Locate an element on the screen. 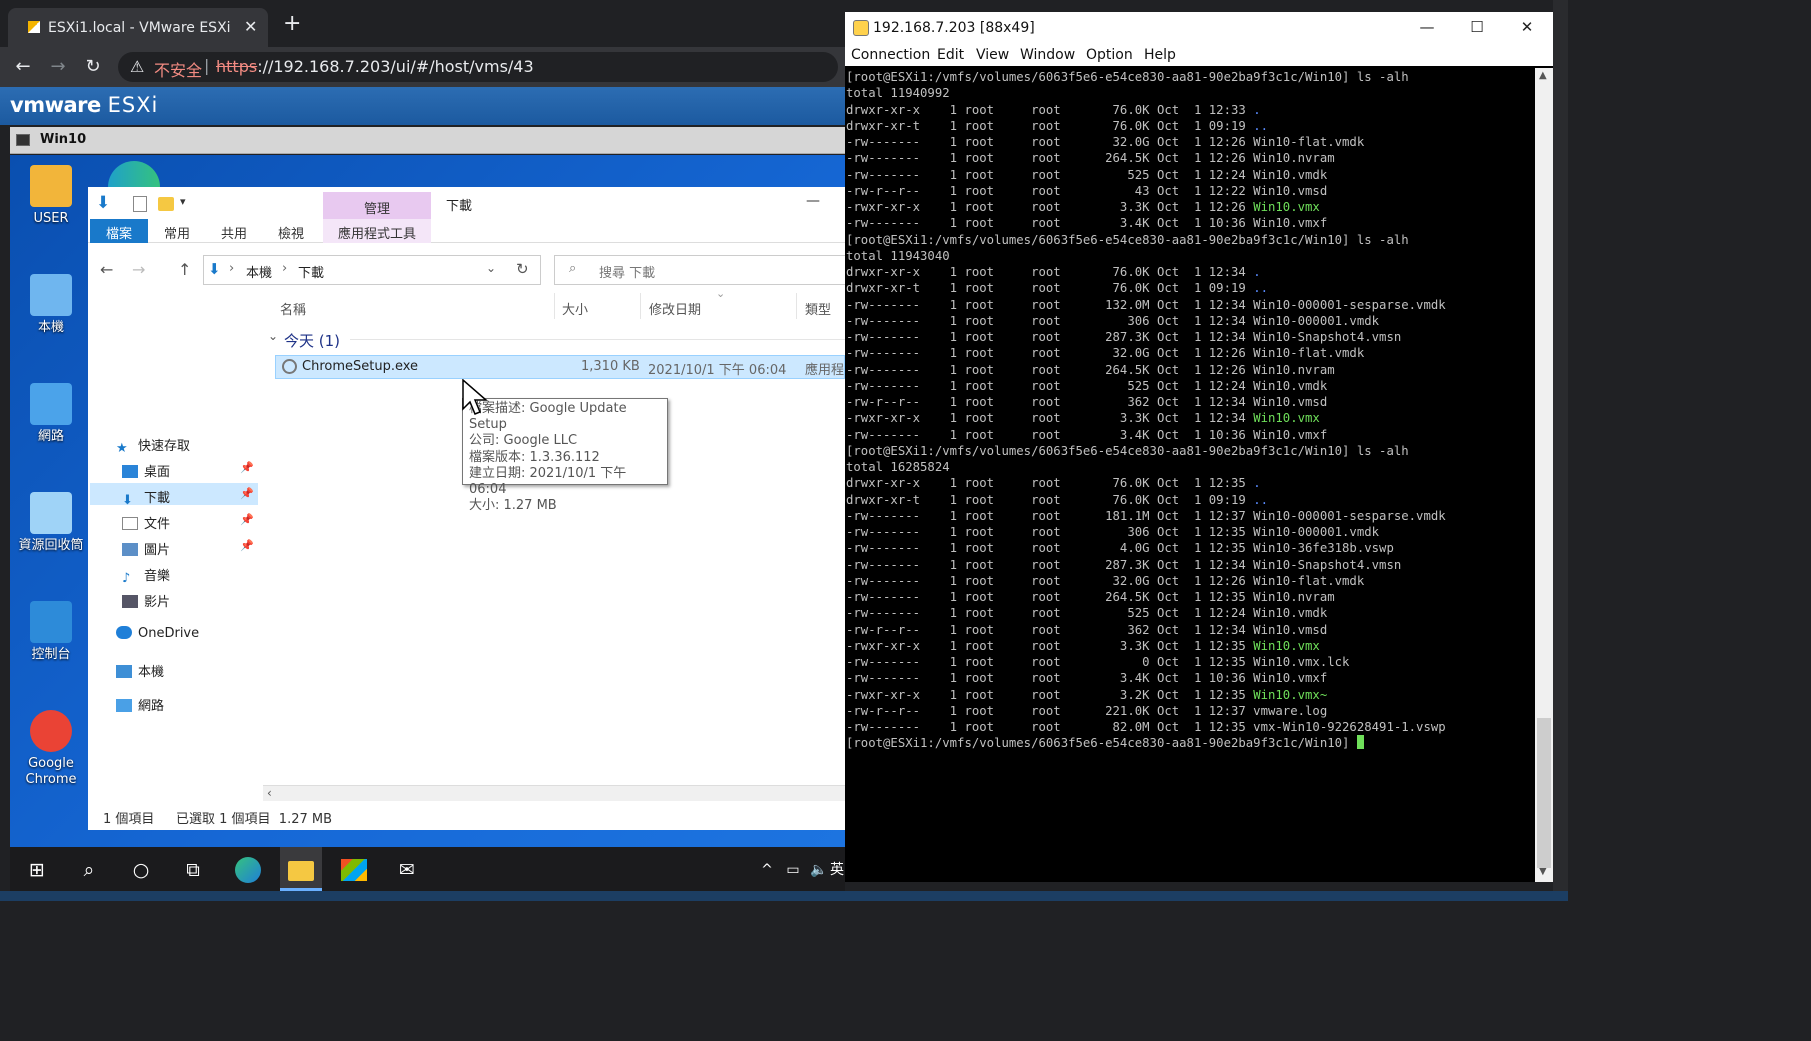 This screenshot has height=1041, width=1811. group-header-today: 今天 (1) is located at coordinates (312, 340).